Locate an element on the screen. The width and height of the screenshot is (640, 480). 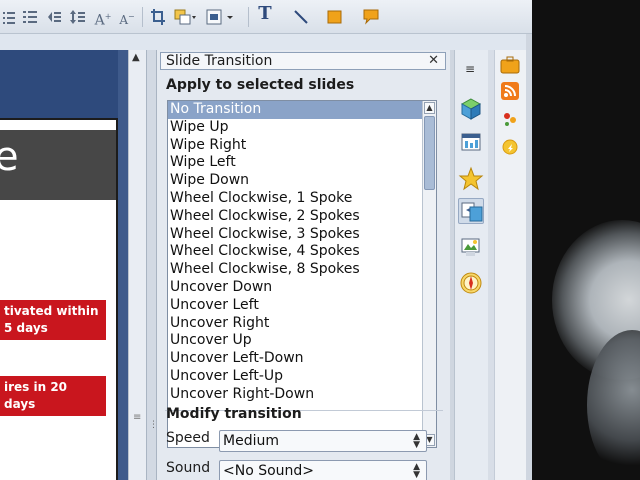
transition-item: Wipe Right is located at coordinates (302, 146).